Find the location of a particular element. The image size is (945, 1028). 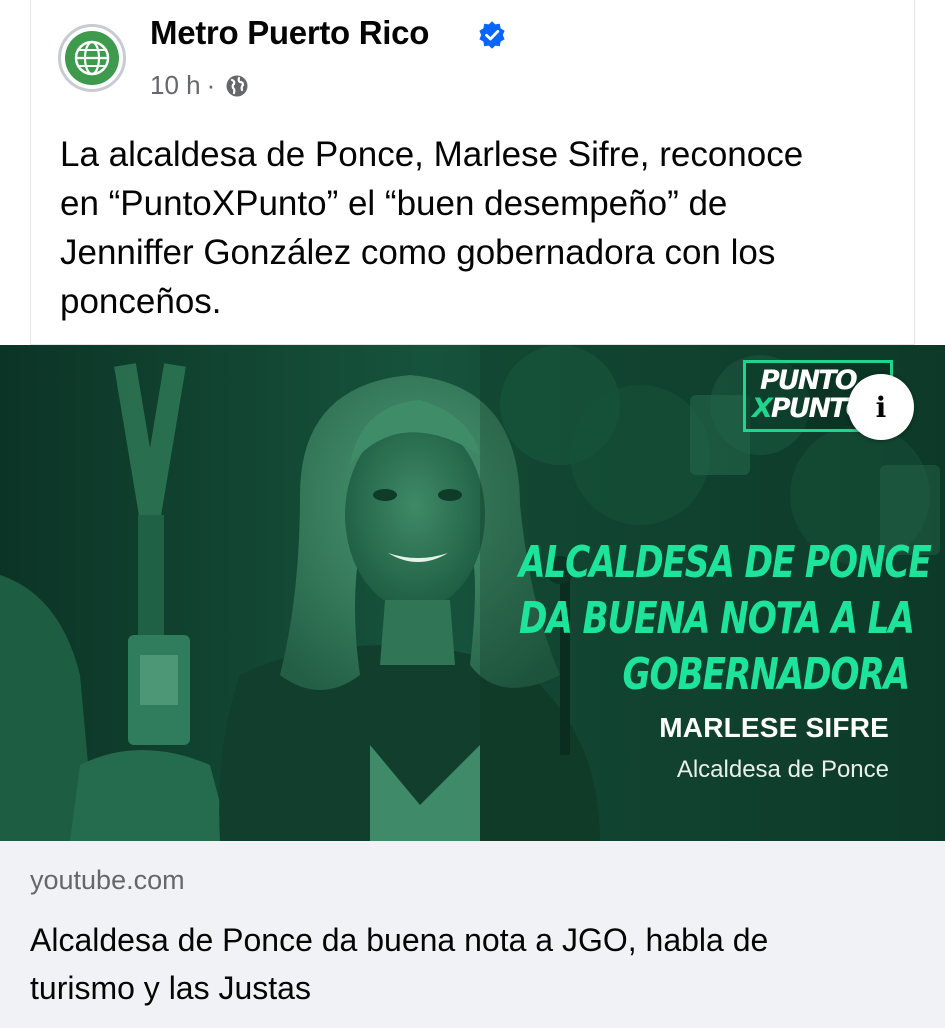

logo-line-1: PUNTO is located at coordinates (809, 380).